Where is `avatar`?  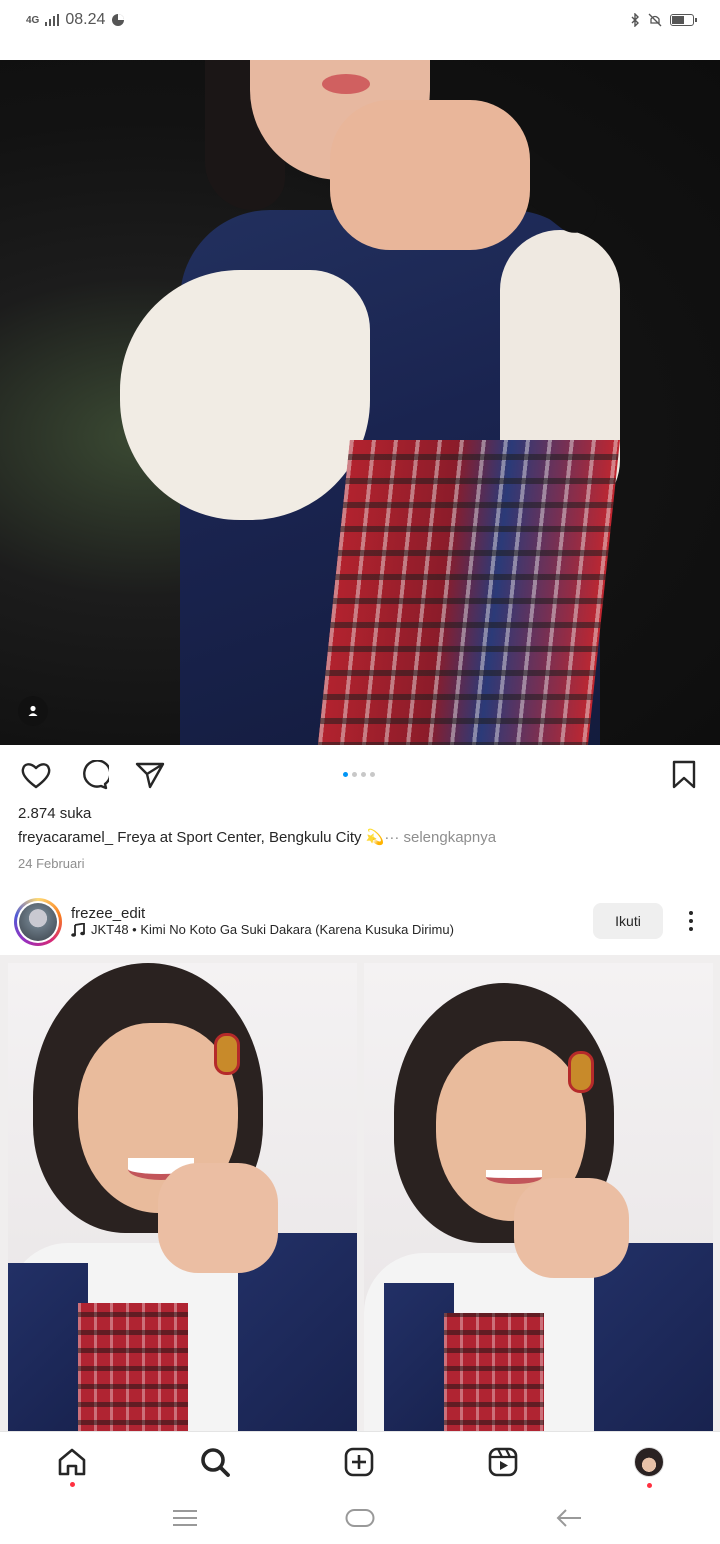
avatar is located at coordinates (38, 922).